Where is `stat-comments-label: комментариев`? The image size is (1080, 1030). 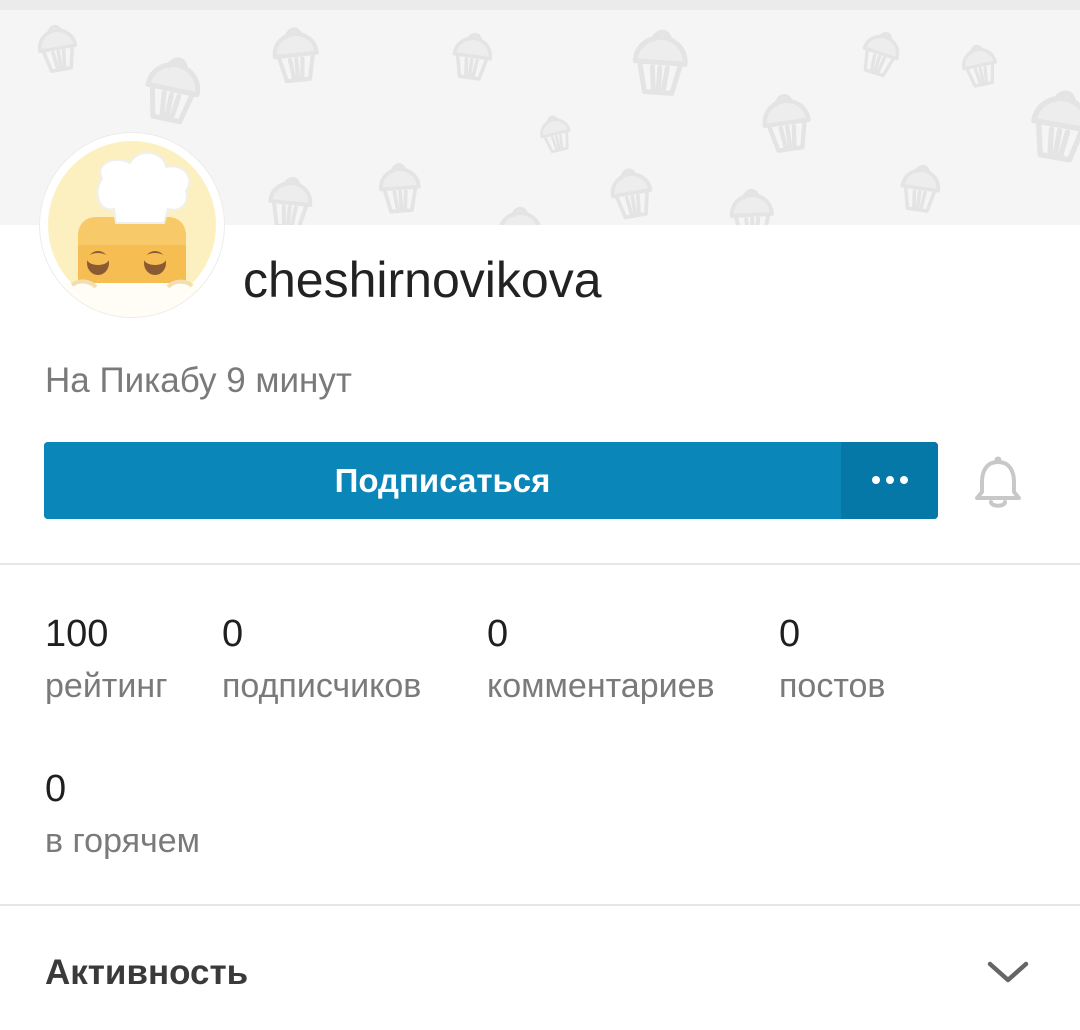 stat-comments-label: комментариев is located at coordinates (601, 686).